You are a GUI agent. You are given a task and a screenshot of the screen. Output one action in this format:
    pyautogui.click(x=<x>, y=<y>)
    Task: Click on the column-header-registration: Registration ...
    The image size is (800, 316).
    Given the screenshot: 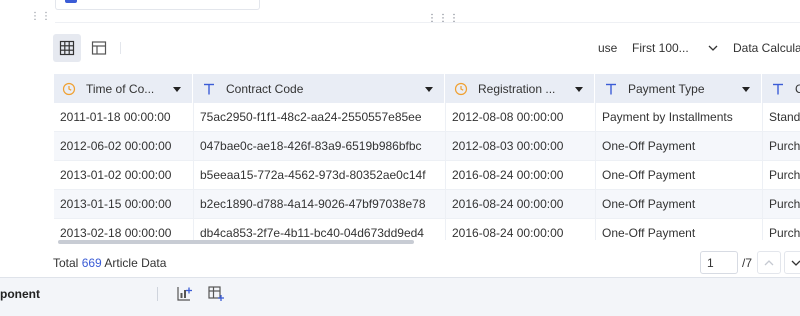 What is the action you would take?
    pyautogui.click(x=520, y=88)
    